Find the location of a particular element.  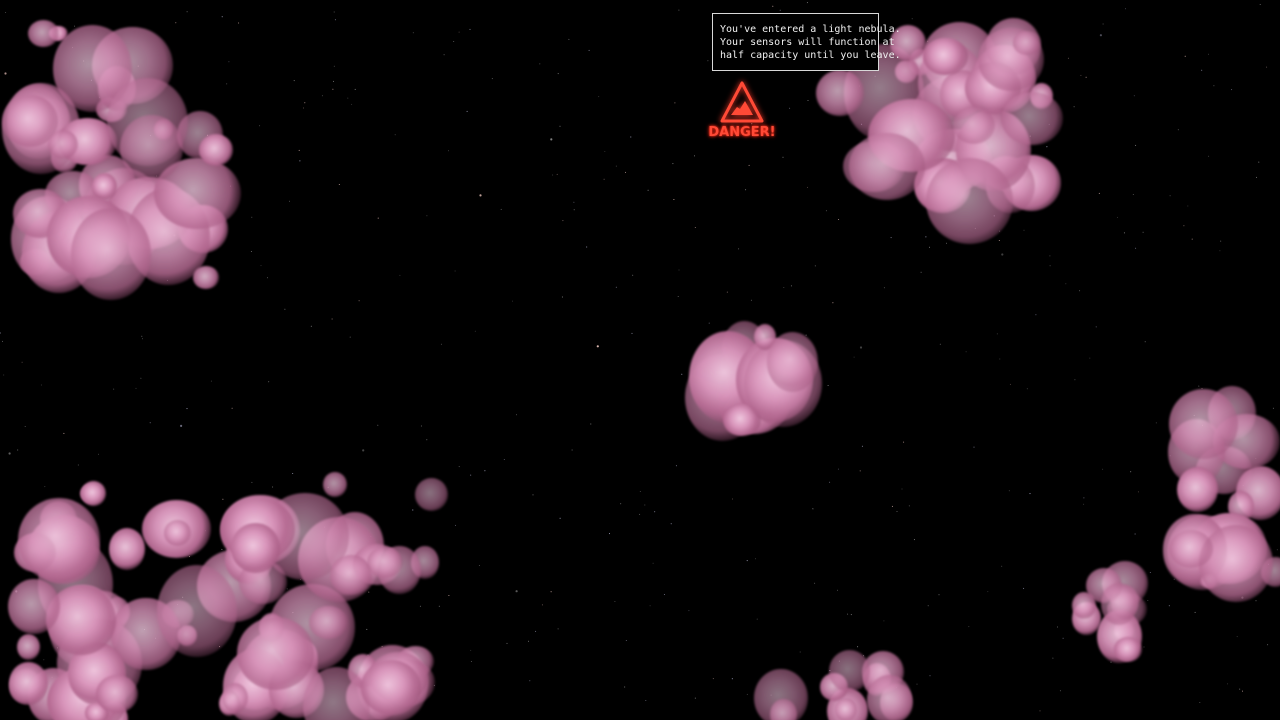

tooltip-line-3: half capacity until you leave. is located at coordinates (810, 55).